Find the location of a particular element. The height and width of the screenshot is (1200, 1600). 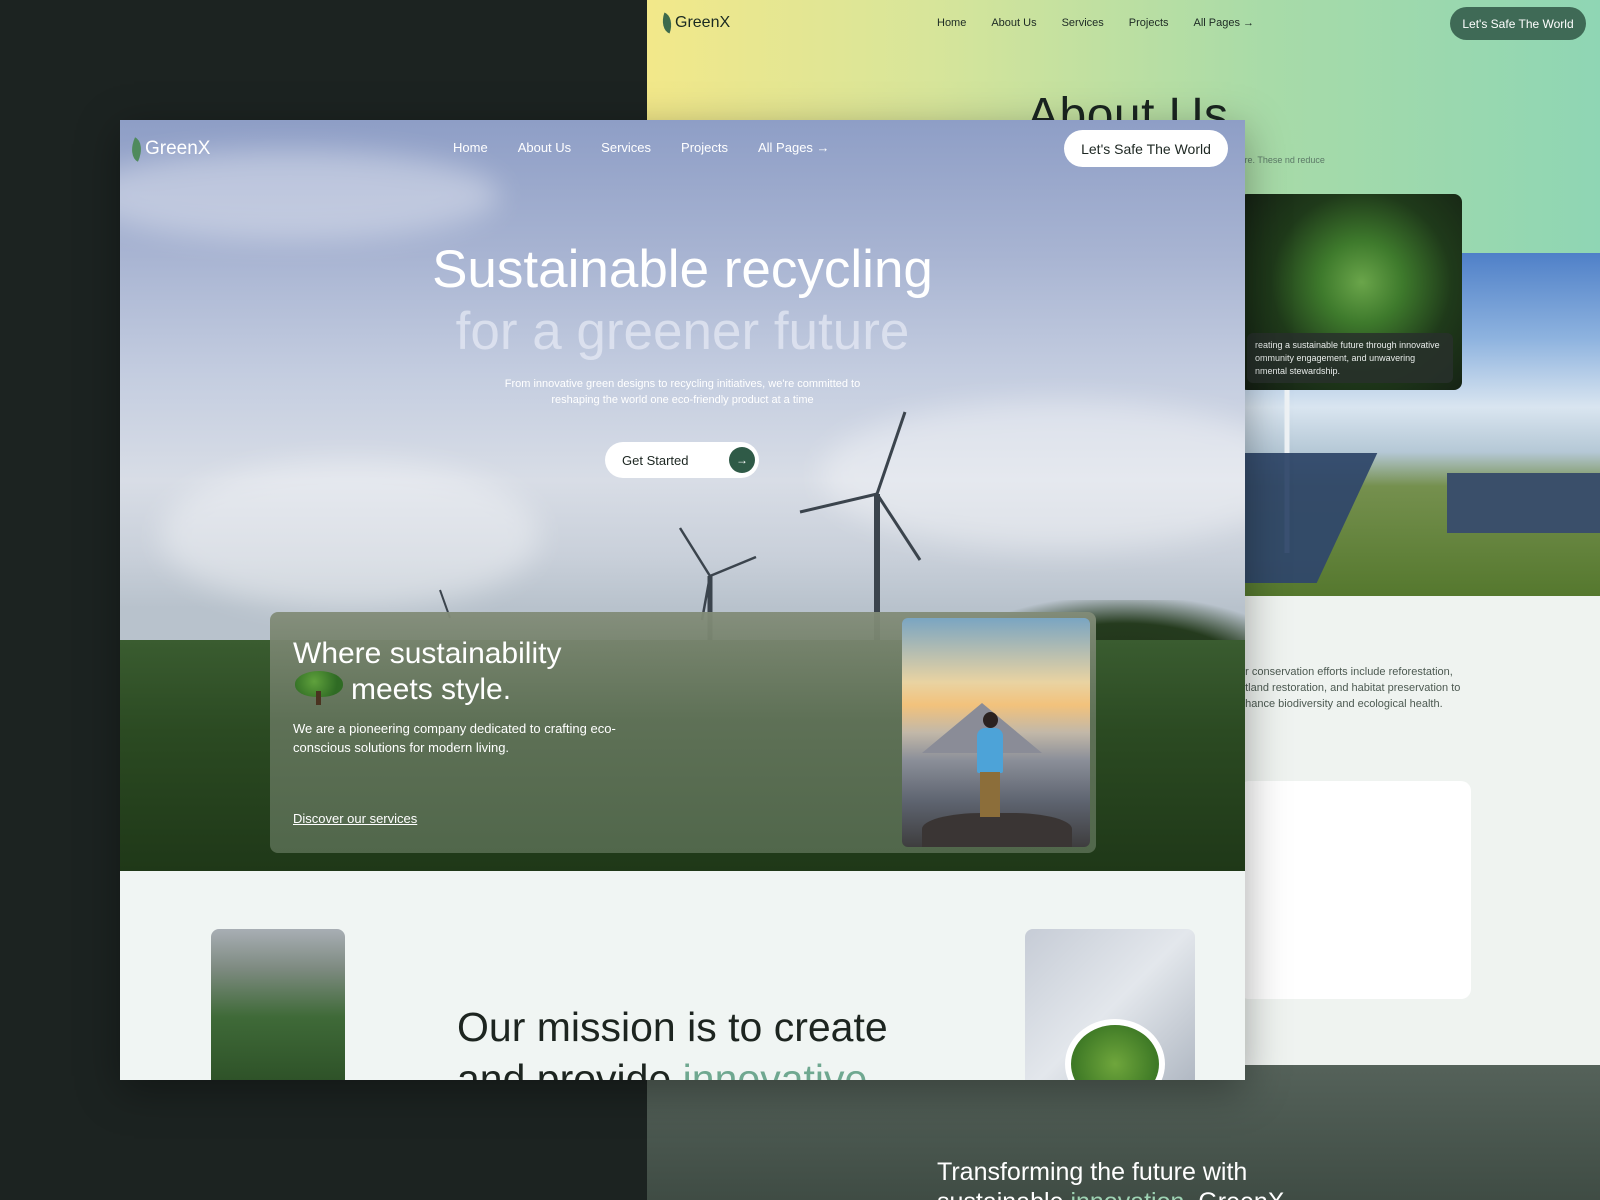

hiker-photo is located at coordinates (996, 732).